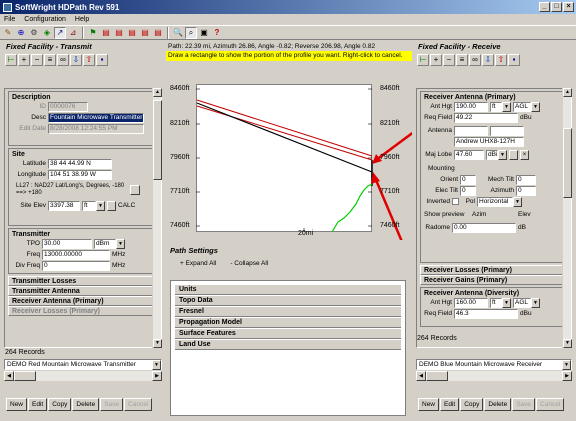  Describe the element at coordinates (111, 205) in the screenshot. I see `calc-check` at that location.